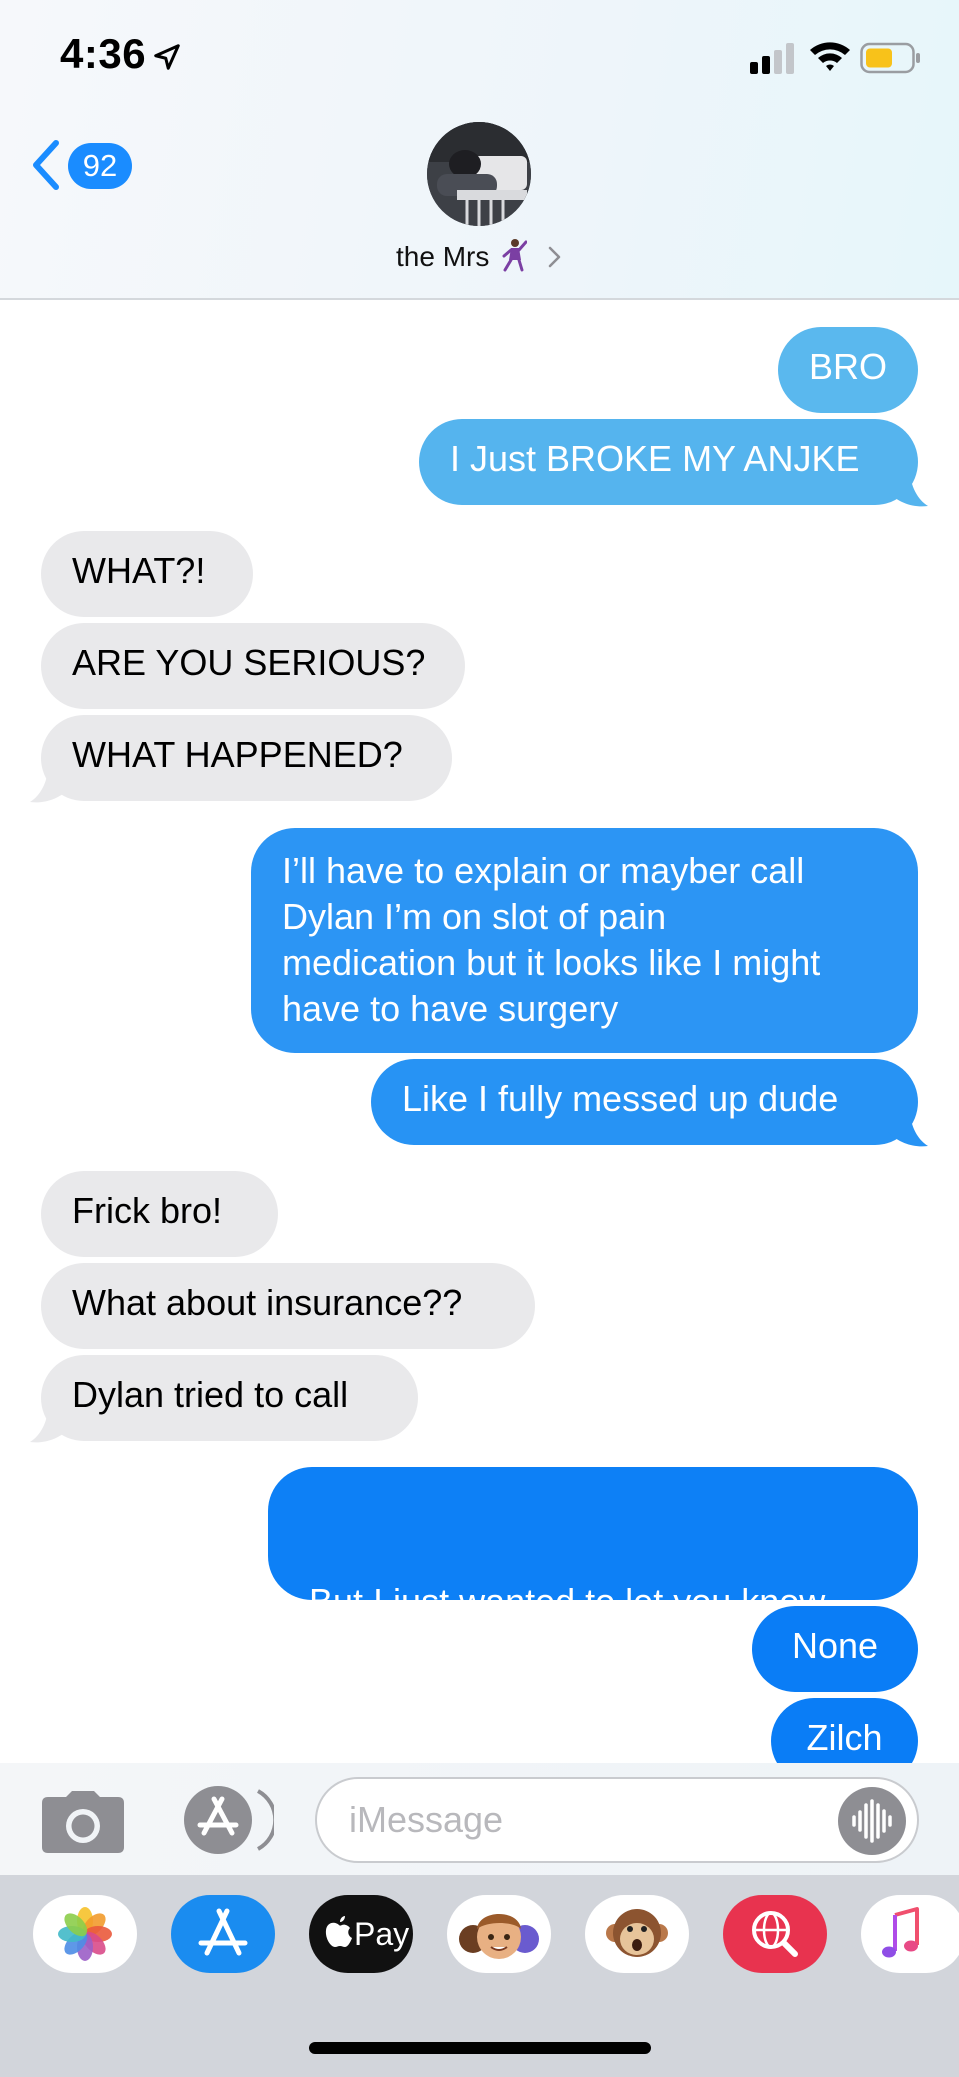  I want to click on monkey-animoji-icon, so click(637, 1934).